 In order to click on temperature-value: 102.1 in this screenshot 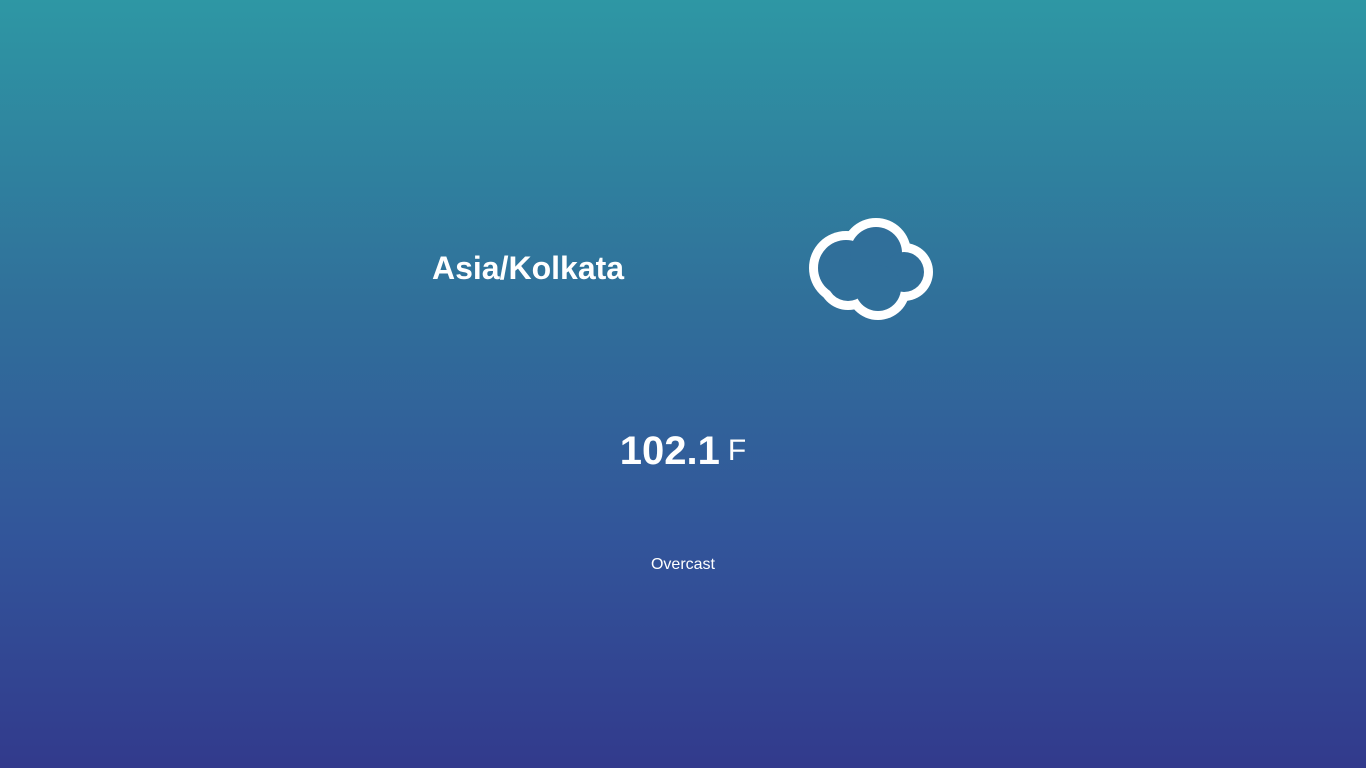, I will do `click(669, 451)`.